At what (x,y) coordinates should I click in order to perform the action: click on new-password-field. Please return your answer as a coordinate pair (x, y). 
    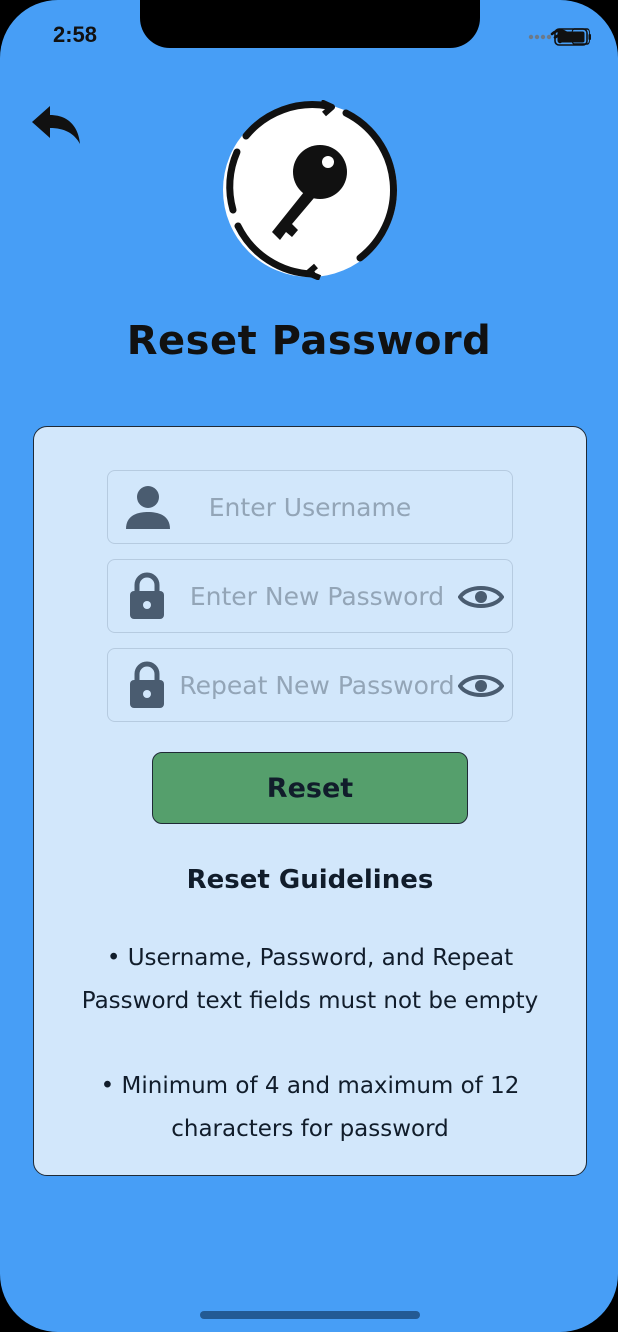
    Looking at the image, I should click on (310, 596).